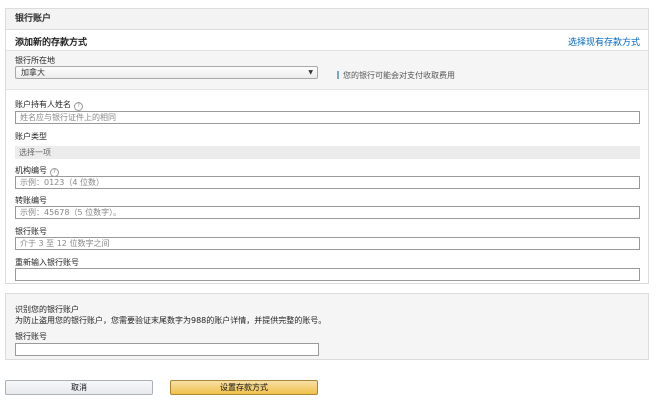  What do you see at coordinates (47, 262) in the screenshot?
I see `account-number-confirm-label: 重新输入银行账号` at bounding box center [47, 262].